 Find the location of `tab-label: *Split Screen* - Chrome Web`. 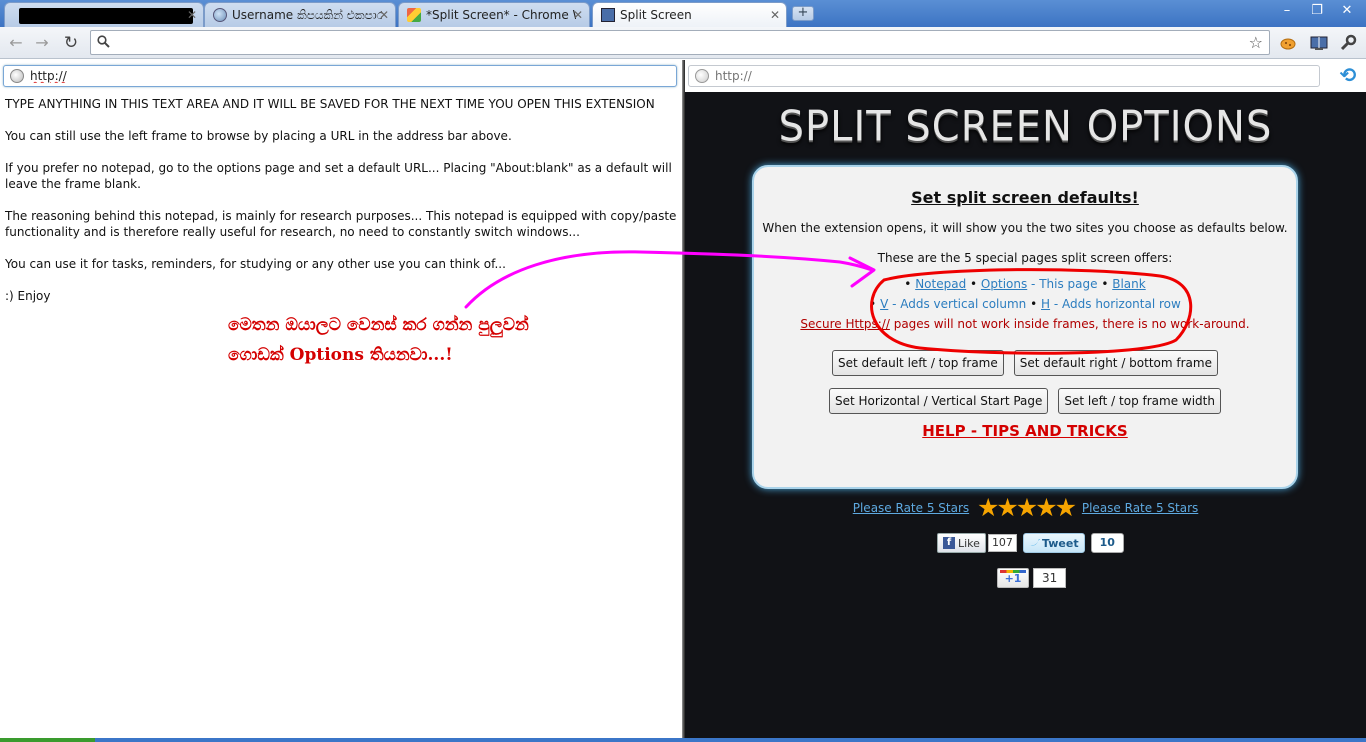

tab-label: *Split Screen* - Chrome Web is located at coordinates (501, 15).